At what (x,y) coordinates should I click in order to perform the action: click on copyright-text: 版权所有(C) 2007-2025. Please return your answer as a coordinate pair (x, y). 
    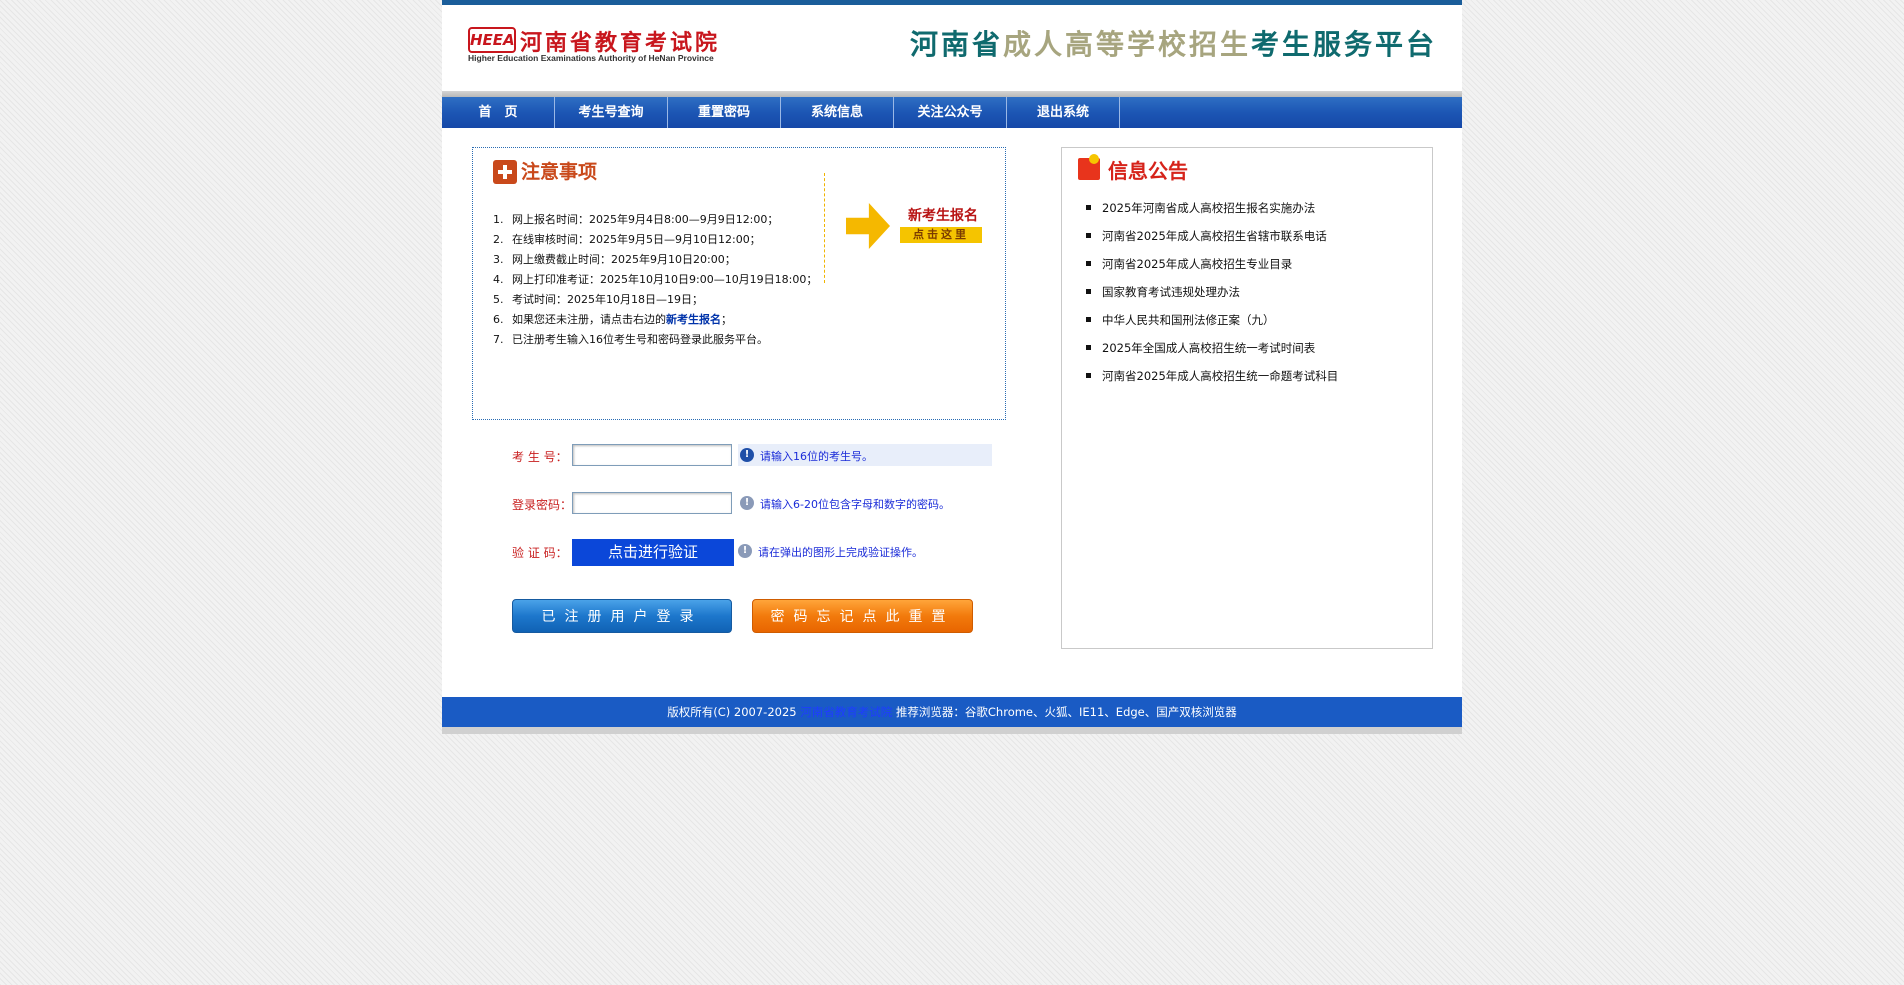
    Looking at the image, I should click on (732, 712).